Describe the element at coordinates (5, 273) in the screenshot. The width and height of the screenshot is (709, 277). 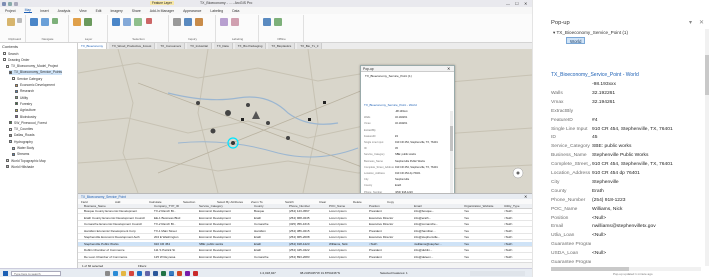
I see `windows-start-icon` at that location.